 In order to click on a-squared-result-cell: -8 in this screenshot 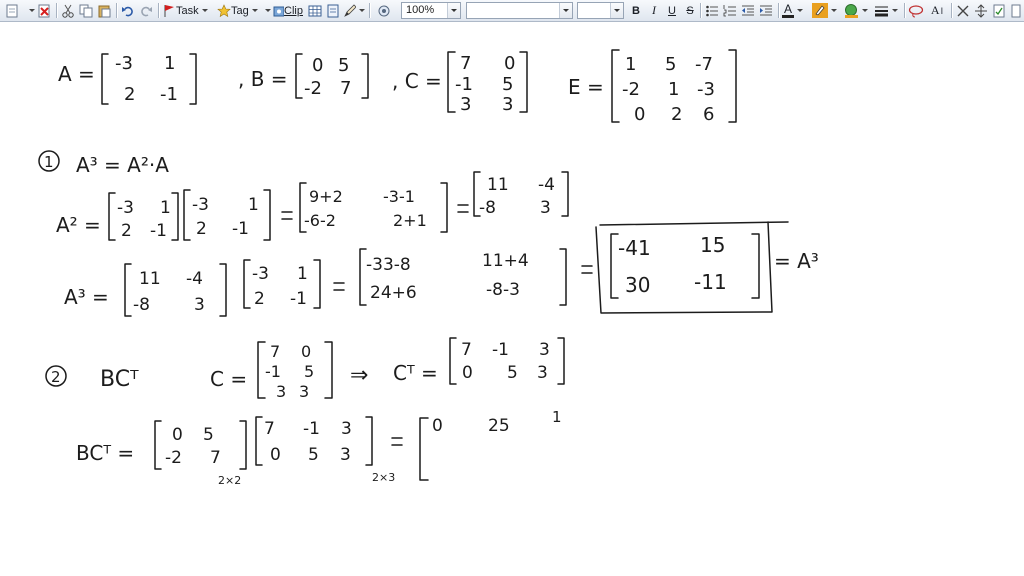, I will do `click(487, 208)`.